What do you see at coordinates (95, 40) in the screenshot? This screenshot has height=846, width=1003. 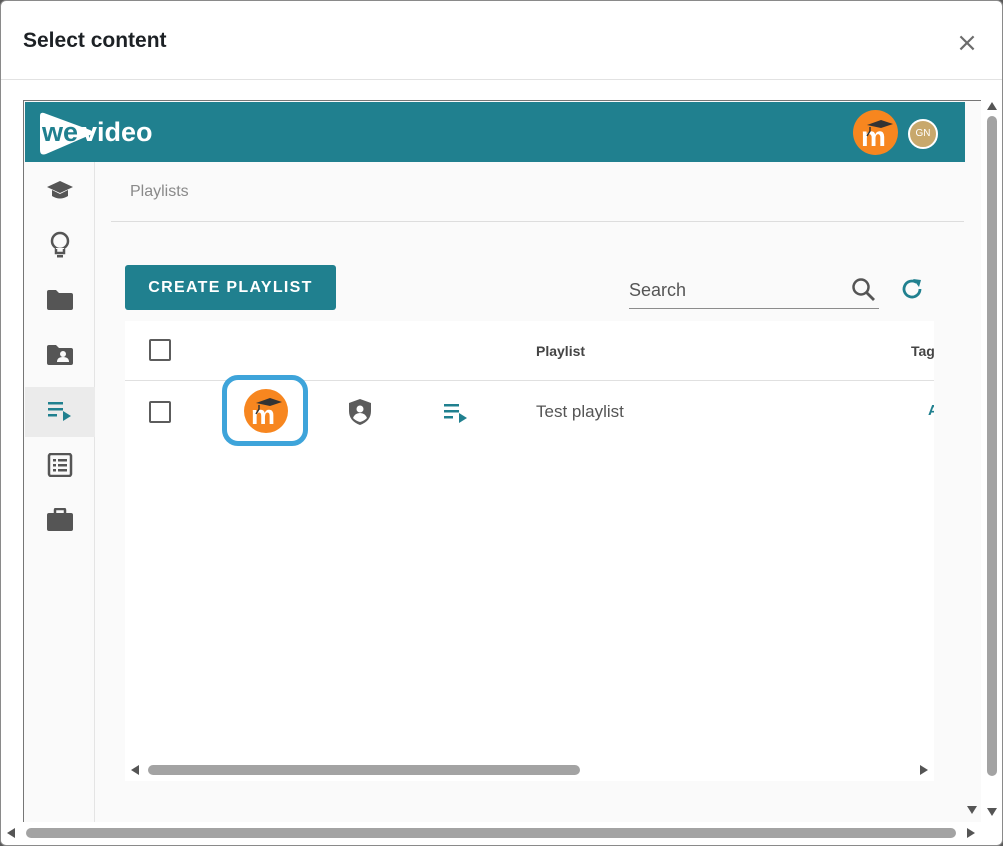 I see `dialog-title: Select content` at bounding box center [95, 40].